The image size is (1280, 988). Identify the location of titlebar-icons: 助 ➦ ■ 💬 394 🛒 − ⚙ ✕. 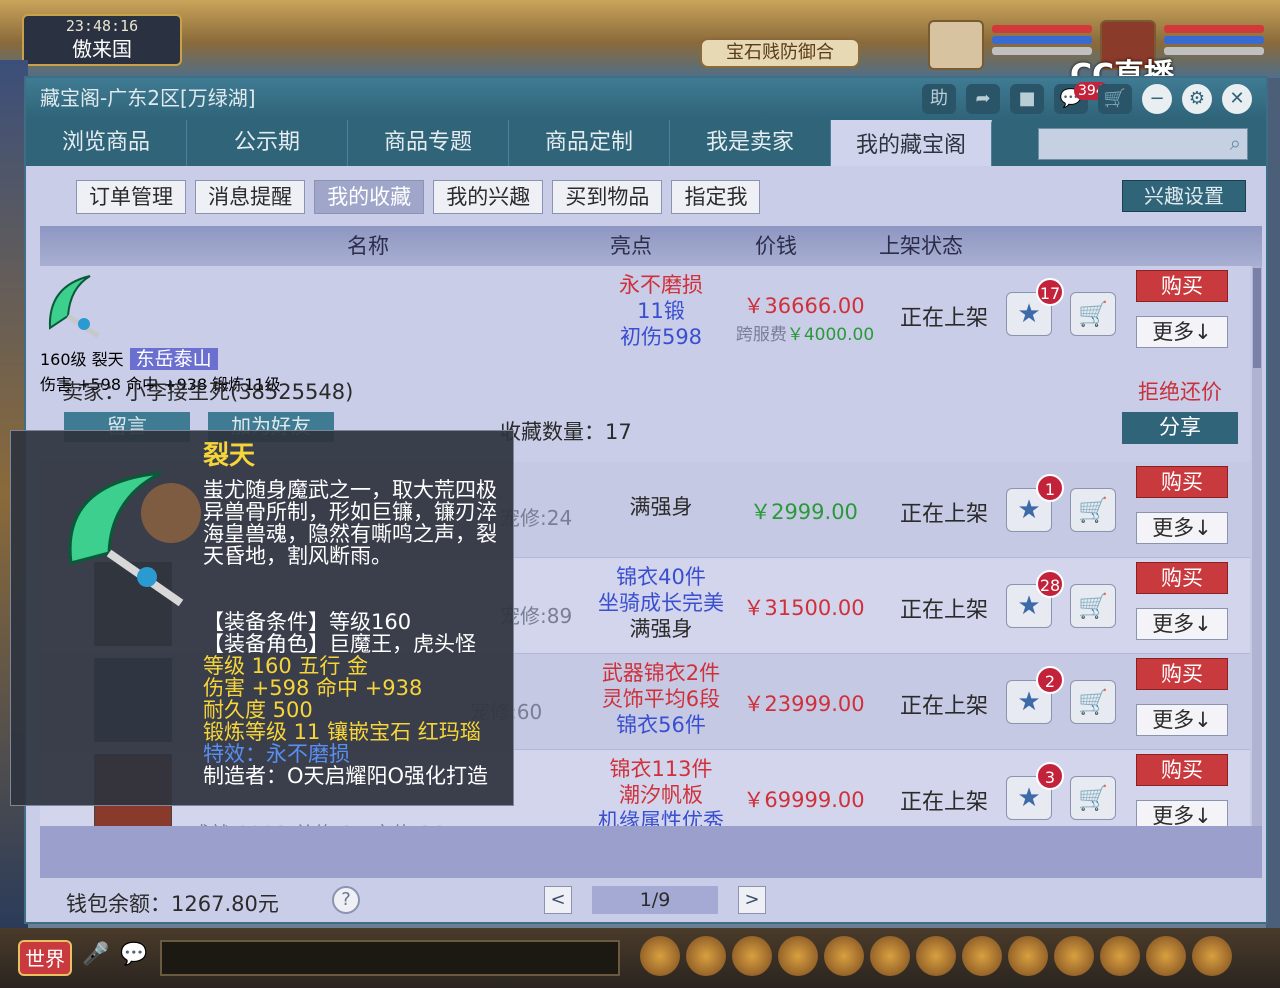
(1087, 98).